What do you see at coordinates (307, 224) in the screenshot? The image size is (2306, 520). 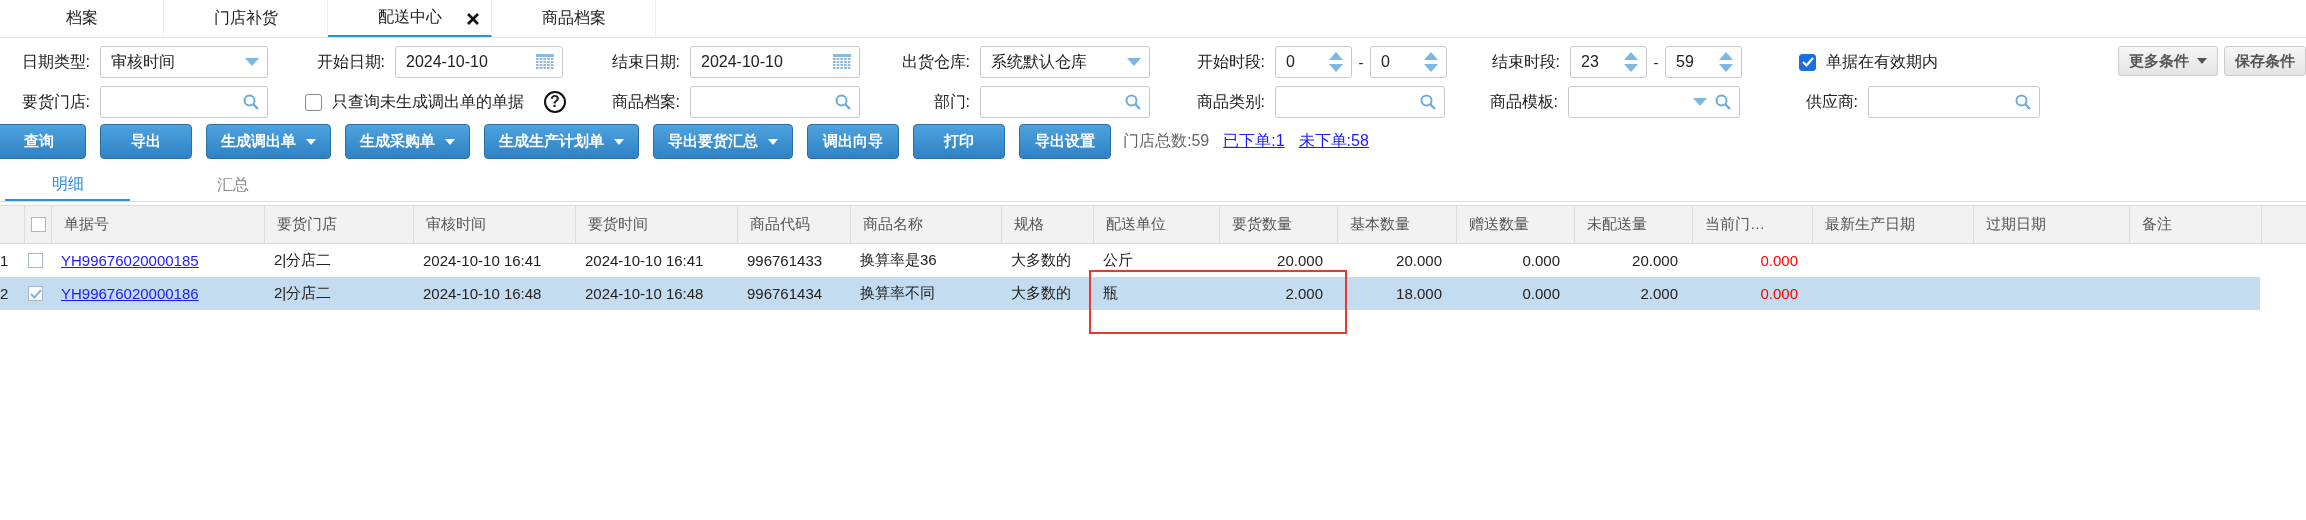 I see `column-header: 要货门店` at bounding box center [307, 224].